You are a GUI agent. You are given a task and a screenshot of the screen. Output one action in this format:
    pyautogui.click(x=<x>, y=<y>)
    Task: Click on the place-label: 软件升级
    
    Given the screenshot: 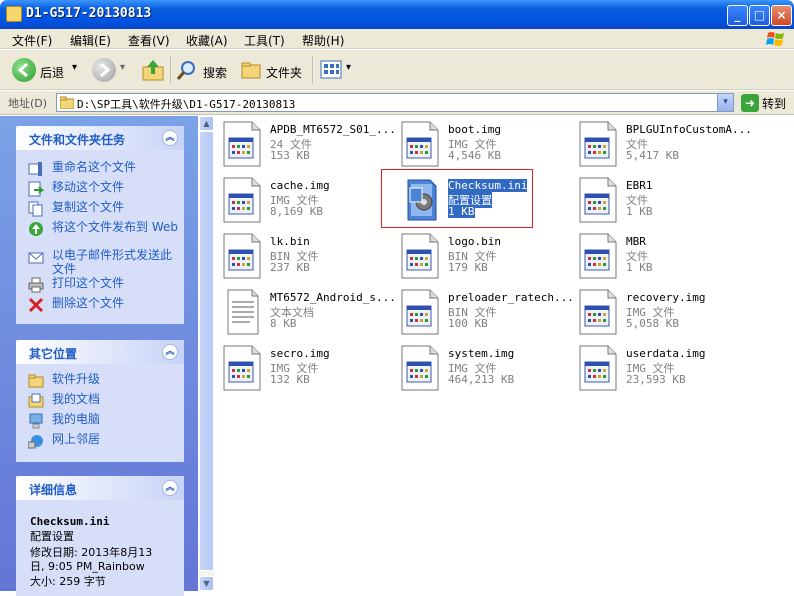 What is the action you would take?
    pyautogui.click(x=76, y=379)
    